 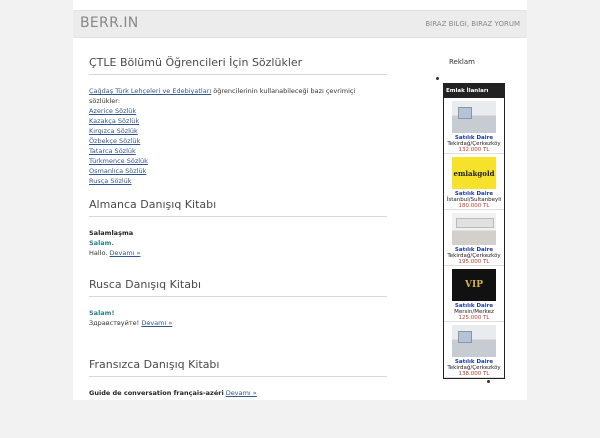 I want to click on post-line: Salam!, so click(x=102, y=313).